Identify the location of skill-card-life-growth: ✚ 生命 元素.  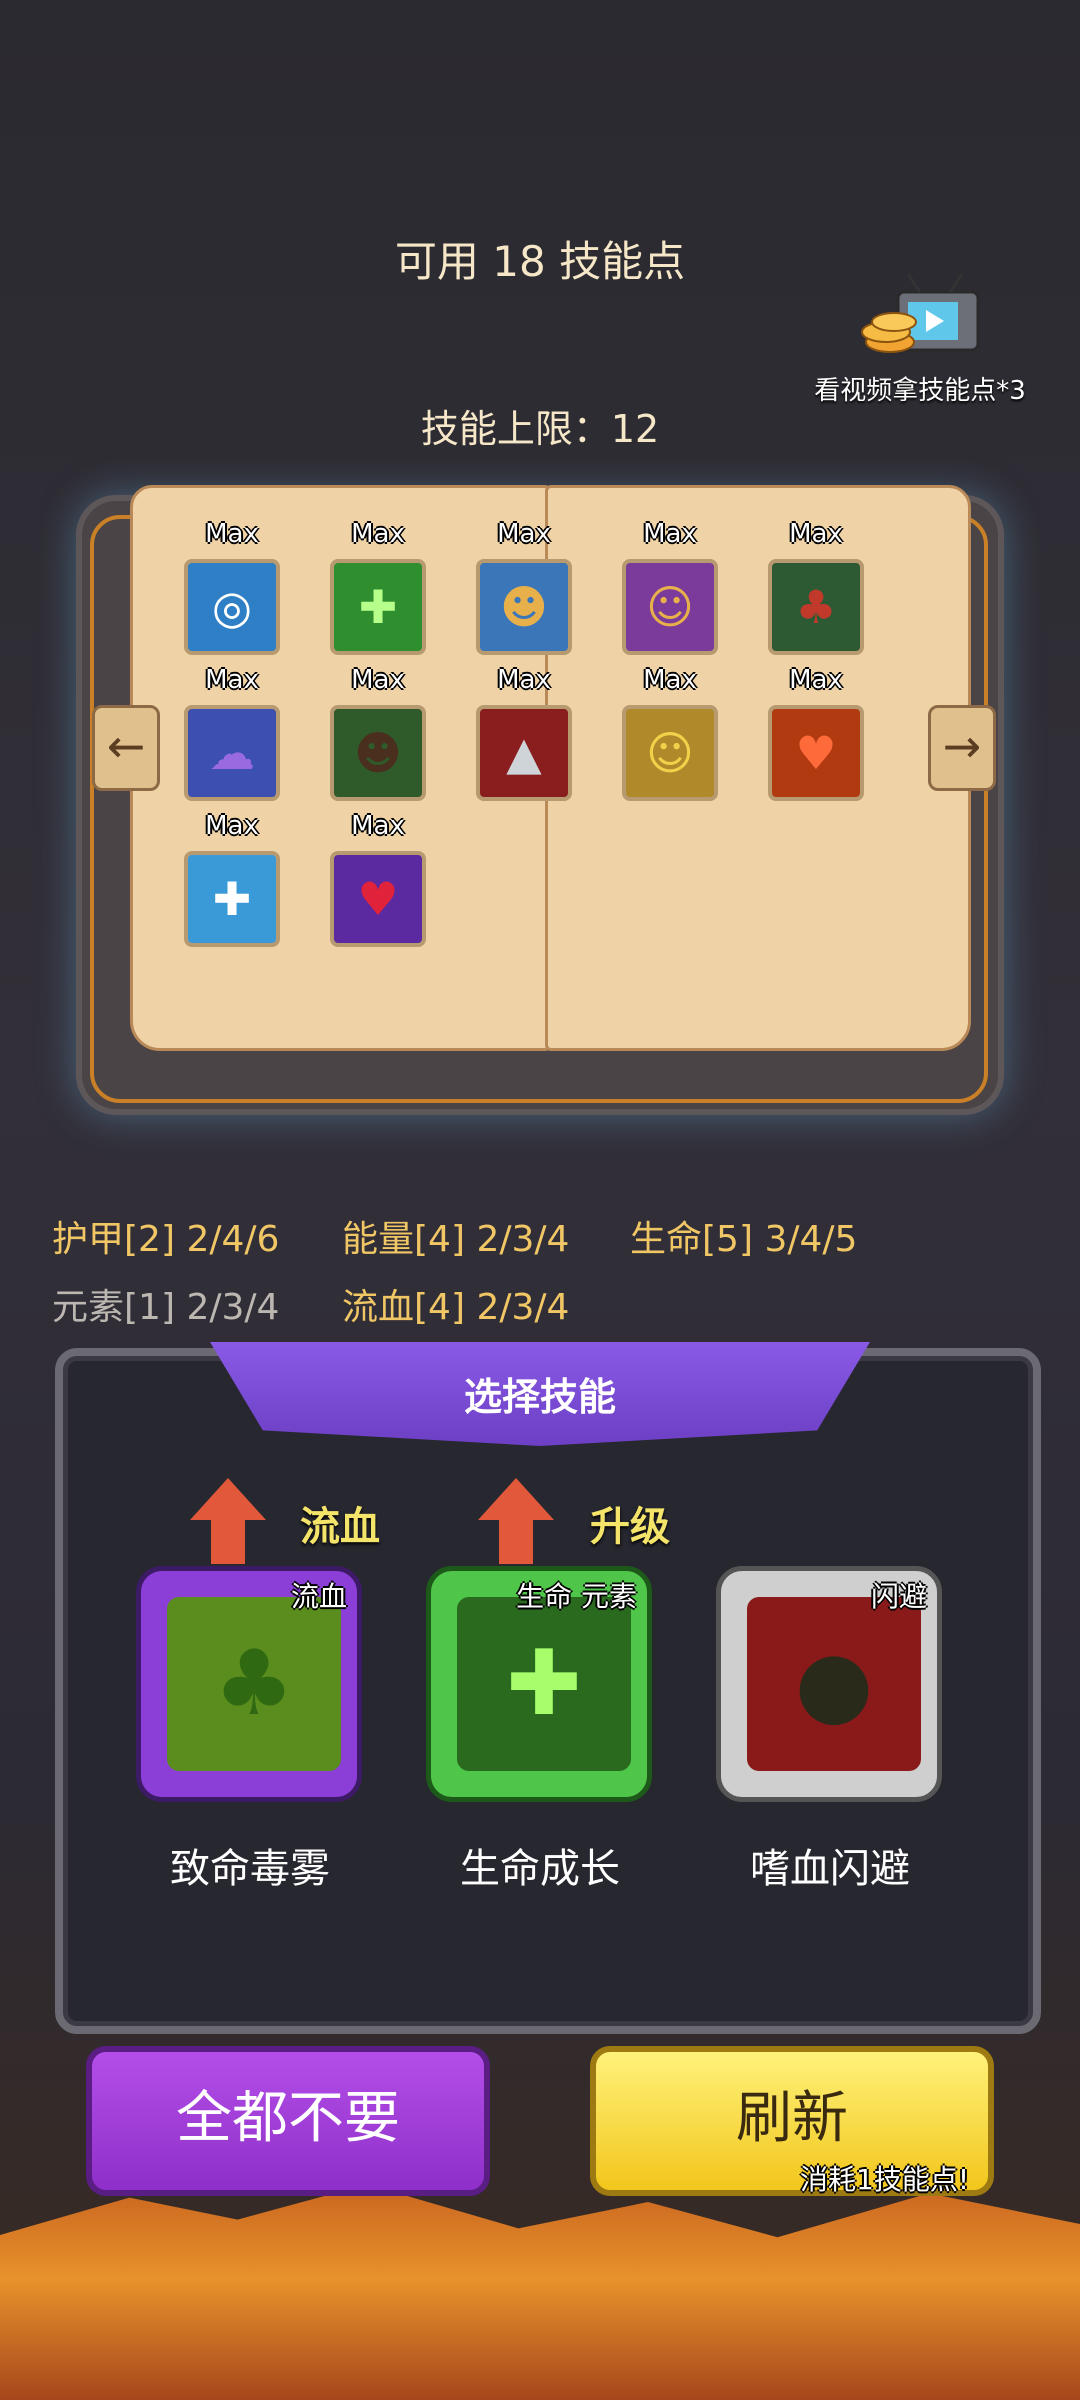
(539, 1684).